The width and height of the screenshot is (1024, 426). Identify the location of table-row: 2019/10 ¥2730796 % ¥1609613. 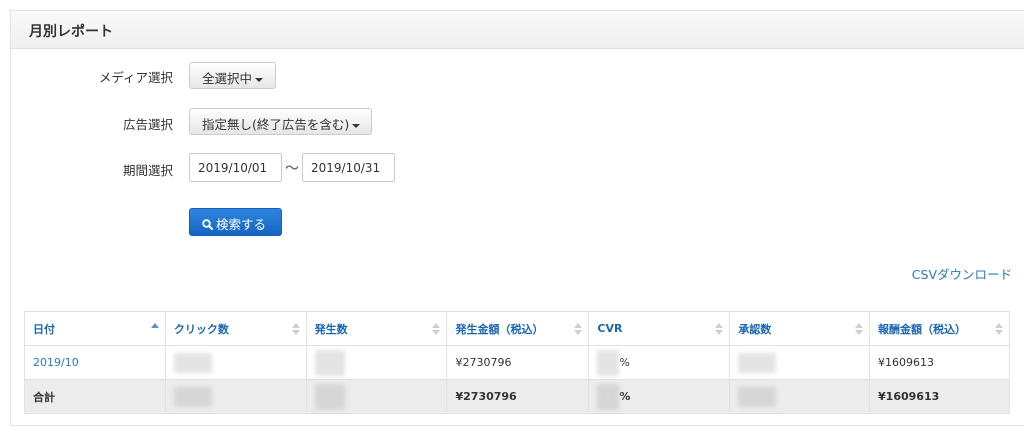
(517, 362).